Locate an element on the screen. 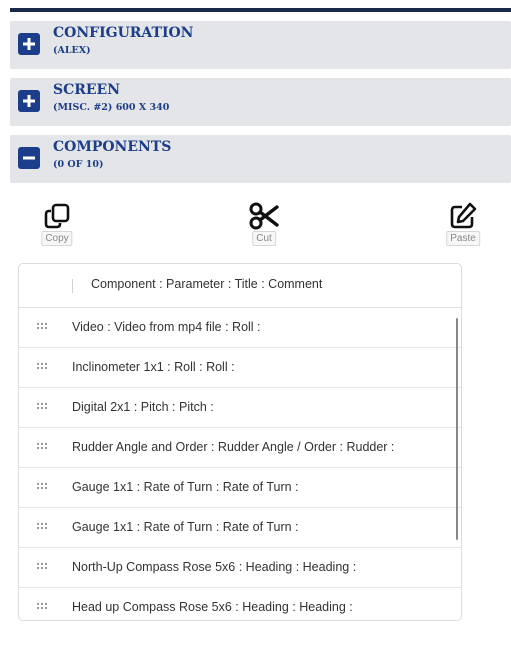 The height and width of the screenshot is (645, 511). copy-button: Copy is located at coordinates (57, 224).